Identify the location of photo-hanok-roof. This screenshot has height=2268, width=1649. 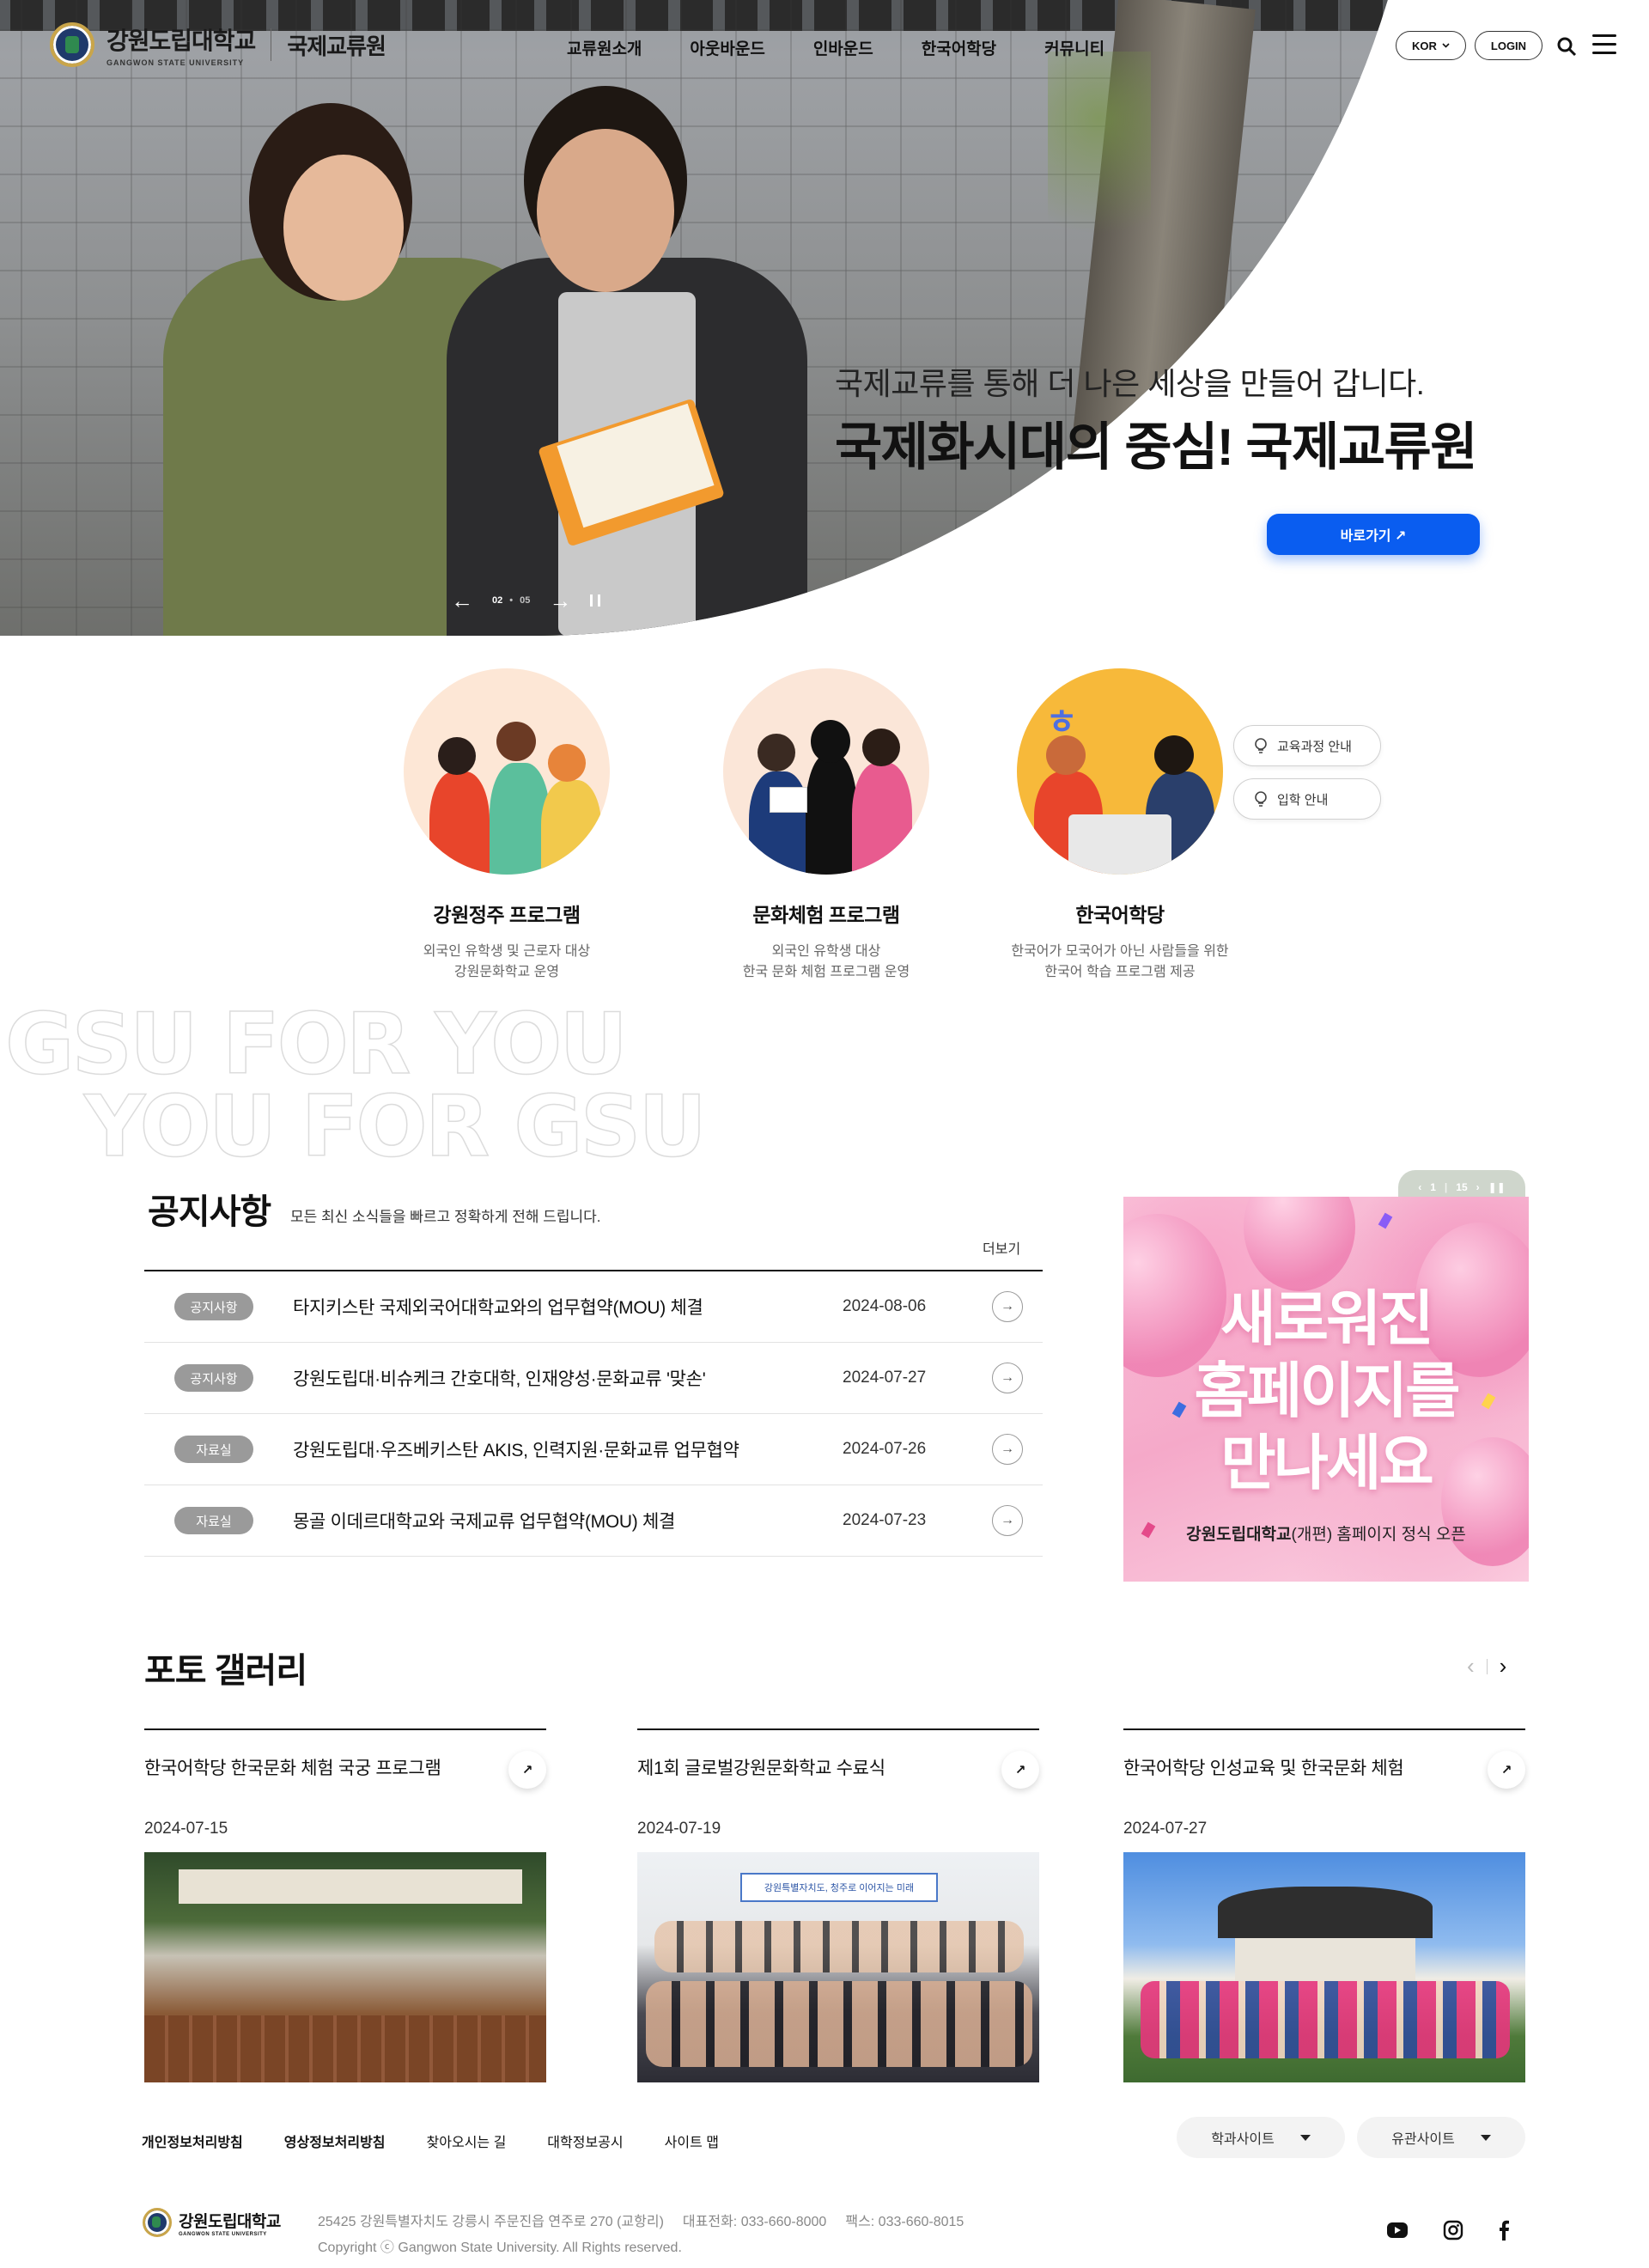
(1326, 1912).